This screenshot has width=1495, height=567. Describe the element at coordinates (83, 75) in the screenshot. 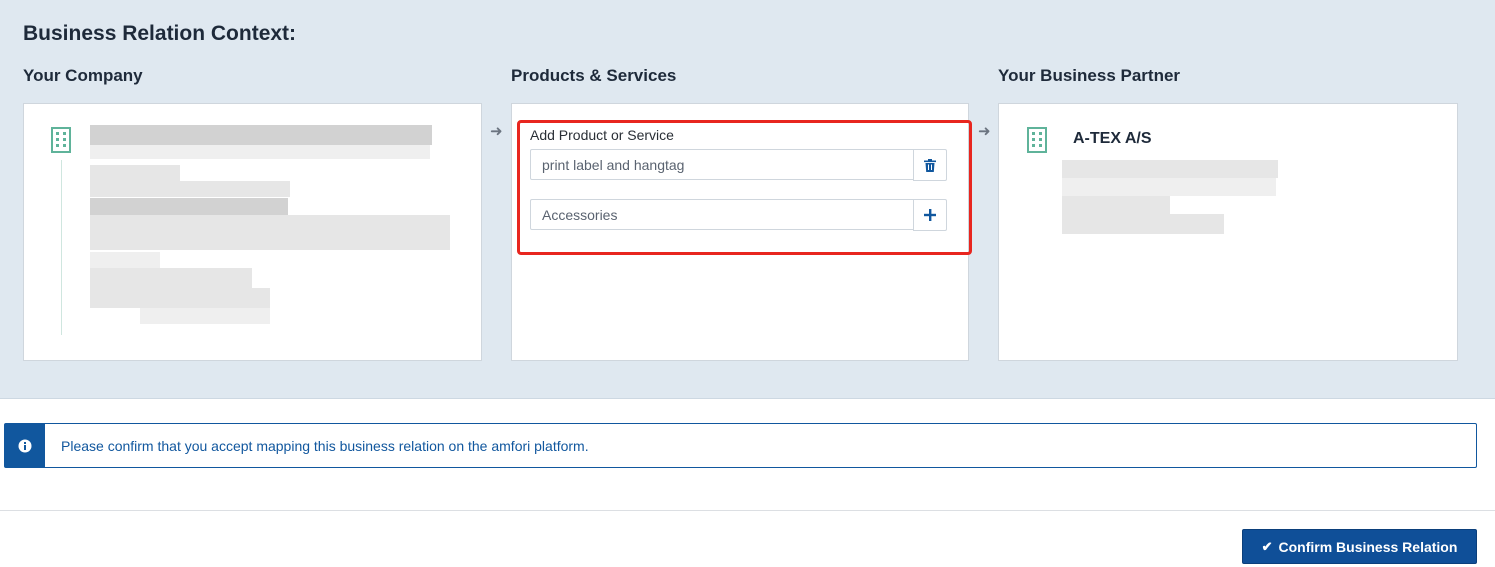

I see `your-company-label: Your Company` at that location.